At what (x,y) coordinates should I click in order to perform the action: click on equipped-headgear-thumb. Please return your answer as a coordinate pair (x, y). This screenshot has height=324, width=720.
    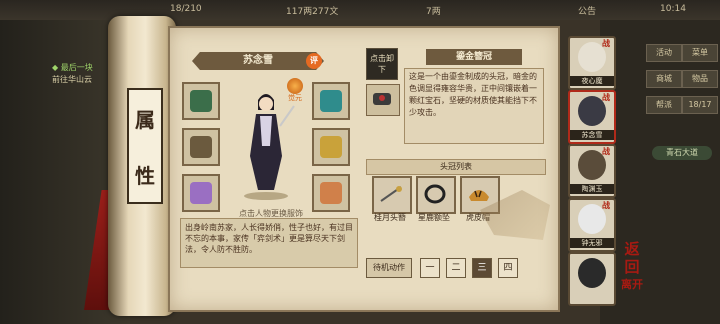
    Looking at the image, I should click on (383, 100).